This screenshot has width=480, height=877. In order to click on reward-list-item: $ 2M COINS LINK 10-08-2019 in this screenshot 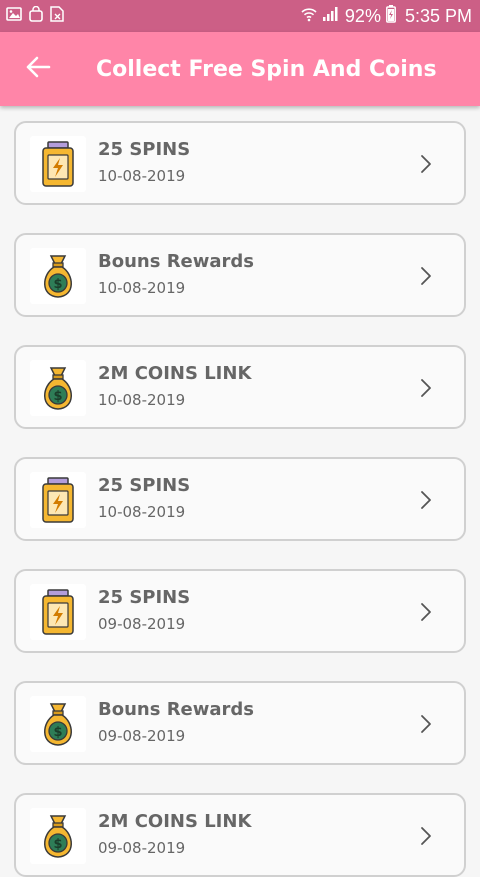, I will do `click(240, 387)`.